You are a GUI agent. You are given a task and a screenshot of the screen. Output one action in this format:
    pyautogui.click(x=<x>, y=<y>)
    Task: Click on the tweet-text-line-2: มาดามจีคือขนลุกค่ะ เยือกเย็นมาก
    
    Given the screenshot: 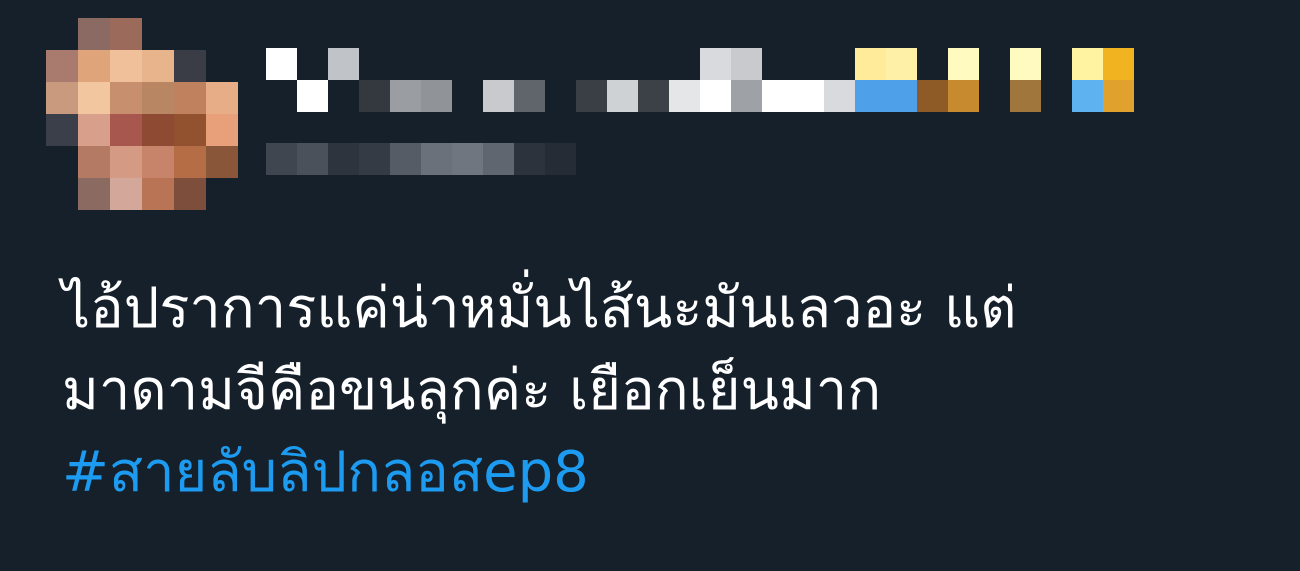 What is the action you would take?
    pyautogui.click(x=472, y=390)
    